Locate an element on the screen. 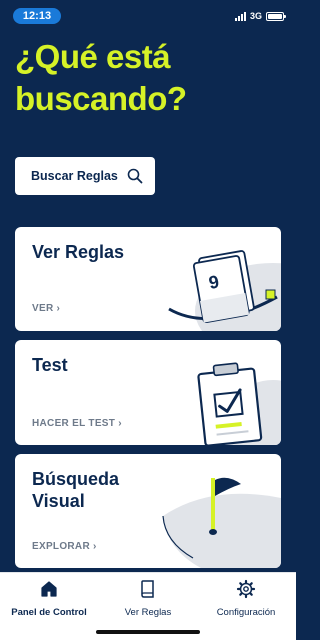 This screenshot has width=320, height=640. gear-icon is located at coordinates (246, 589).